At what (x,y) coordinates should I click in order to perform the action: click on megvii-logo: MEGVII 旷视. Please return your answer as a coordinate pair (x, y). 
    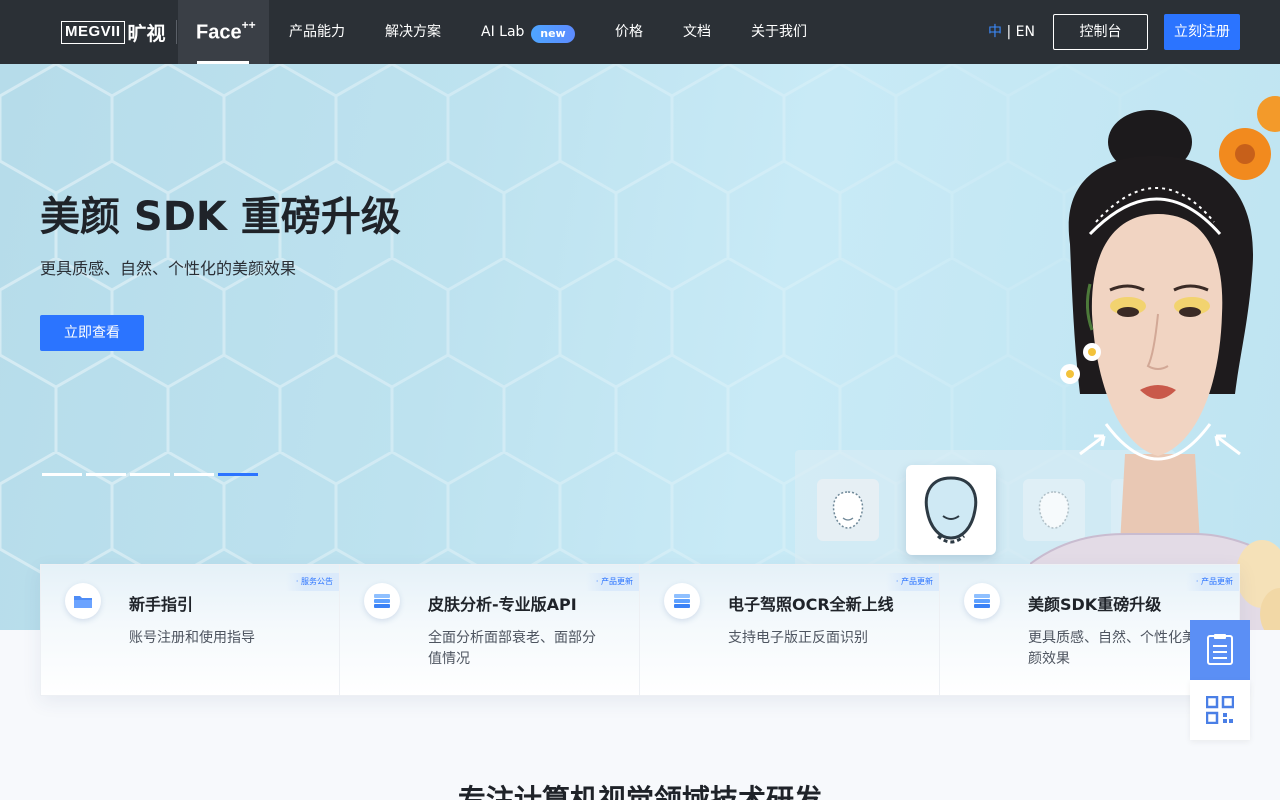
    Looking at the image, I should click on (113, 32).